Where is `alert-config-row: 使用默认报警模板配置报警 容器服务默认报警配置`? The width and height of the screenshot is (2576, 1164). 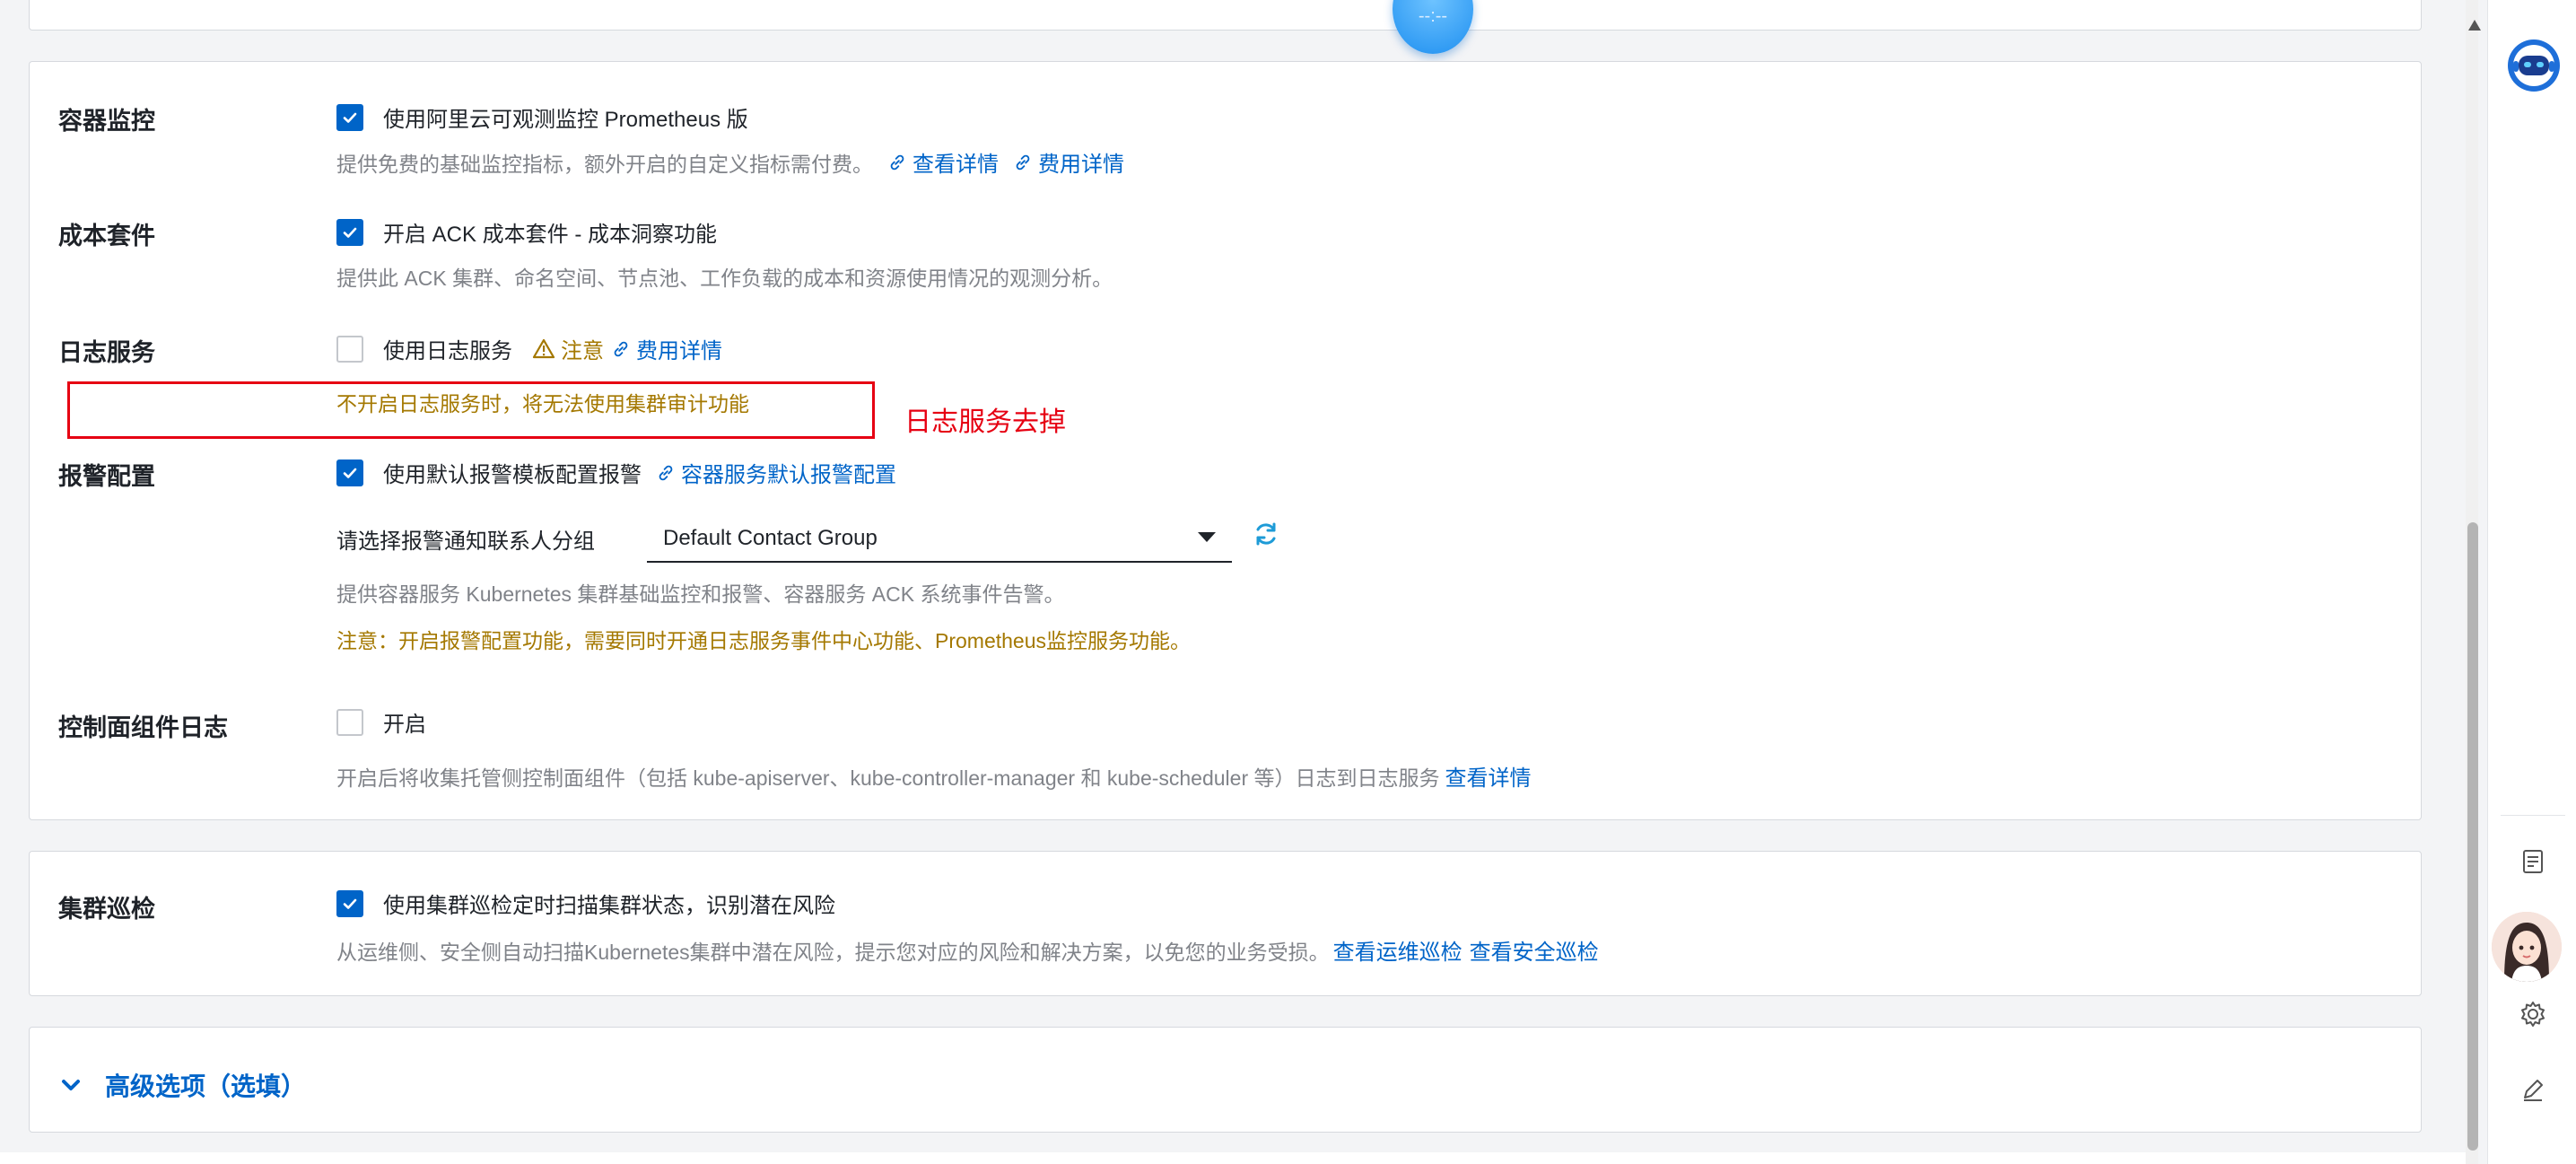 alert-config-row: 使用默认报警模板配置报警 容器服务默认报警配置 is located at coordinates (616, 472).